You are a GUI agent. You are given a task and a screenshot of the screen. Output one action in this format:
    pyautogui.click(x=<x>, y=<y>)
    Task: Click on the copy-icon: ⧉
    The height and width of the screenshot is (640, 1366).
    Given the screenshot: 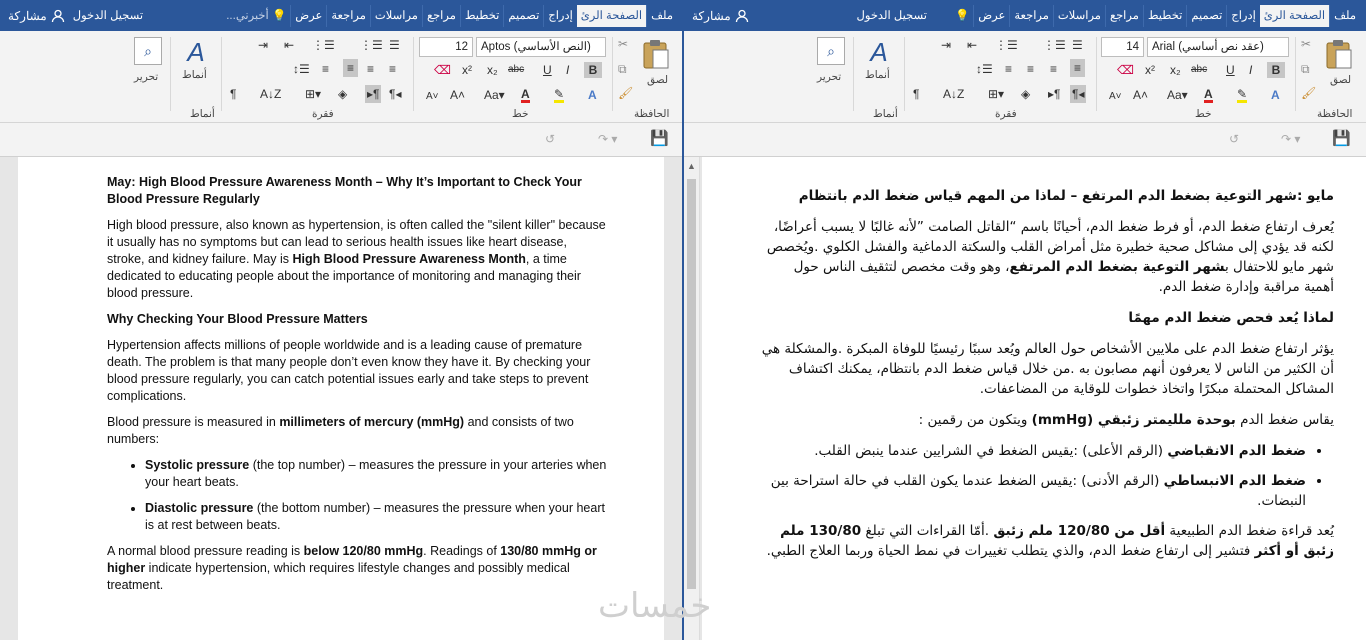 What is the action you would take?
    pyautogui.click(x=1305, y=69)
    